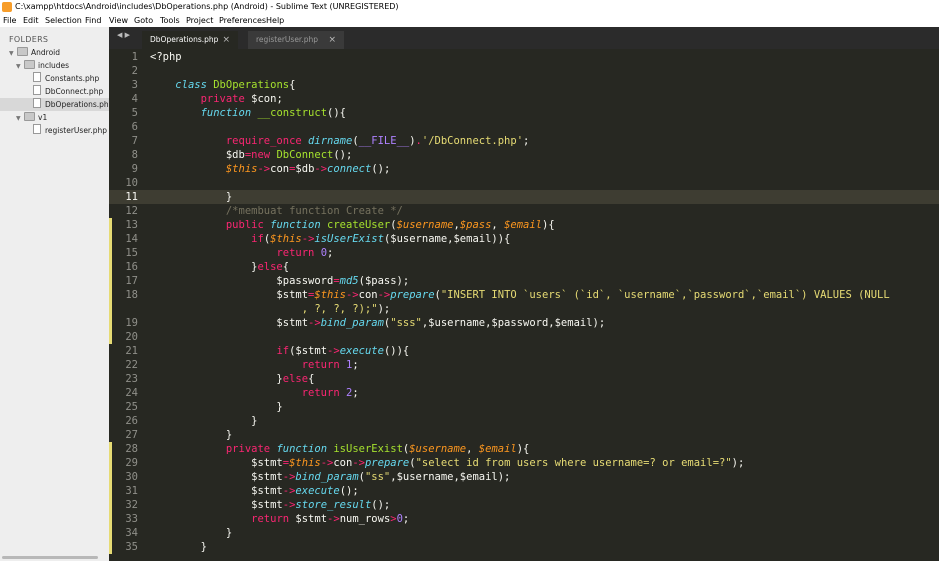 This screenshot has width=939, height=561. Describe the element at coordinates (251, 155) in the screenshot. I see `code-line: $db=new DbConnect();` at that location.